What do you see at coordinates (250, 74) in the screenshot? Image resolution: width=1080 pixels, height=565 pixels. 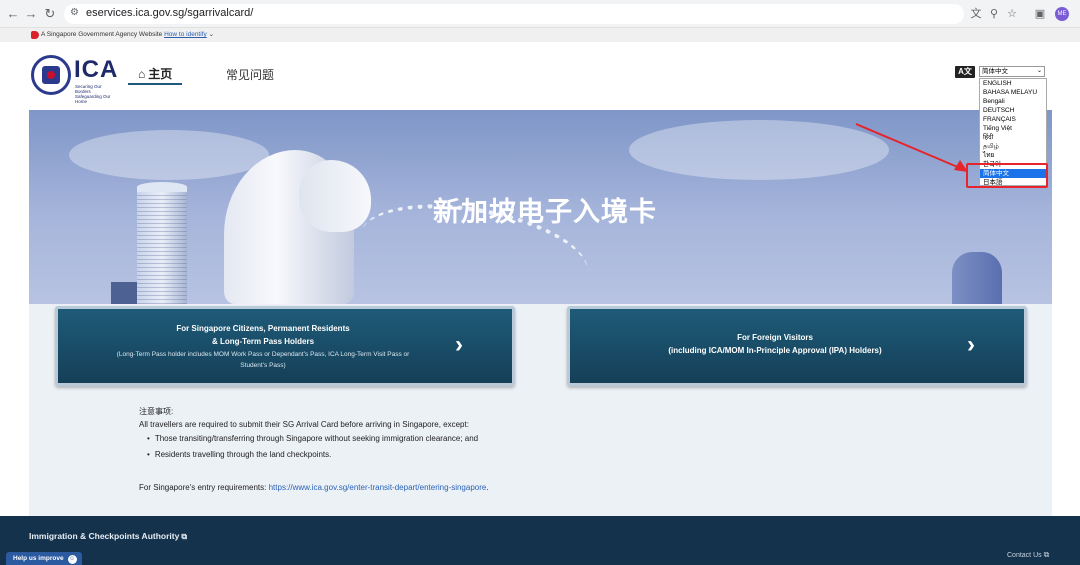 I see `nav-faq: 常见问题` at bounding box center [250, 74].